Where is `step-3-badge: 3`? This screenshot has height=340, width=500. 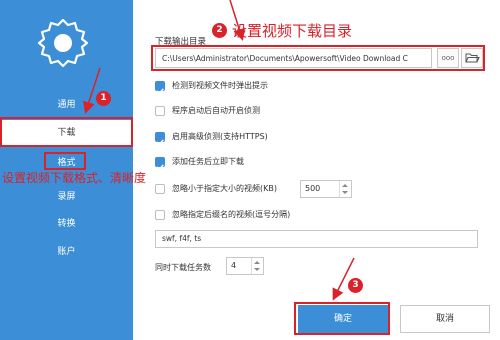 step-3-badge: 3 is located at coordinates (355, 285).